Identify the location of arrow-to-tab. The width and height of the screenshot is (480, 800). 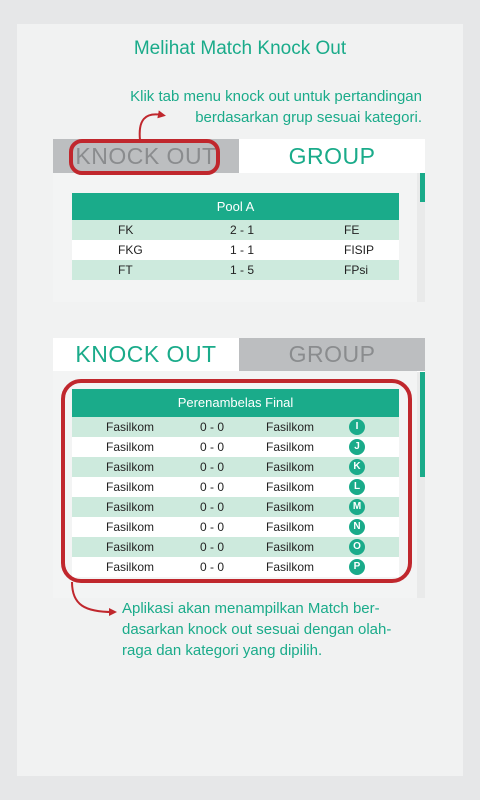
(152, 125).